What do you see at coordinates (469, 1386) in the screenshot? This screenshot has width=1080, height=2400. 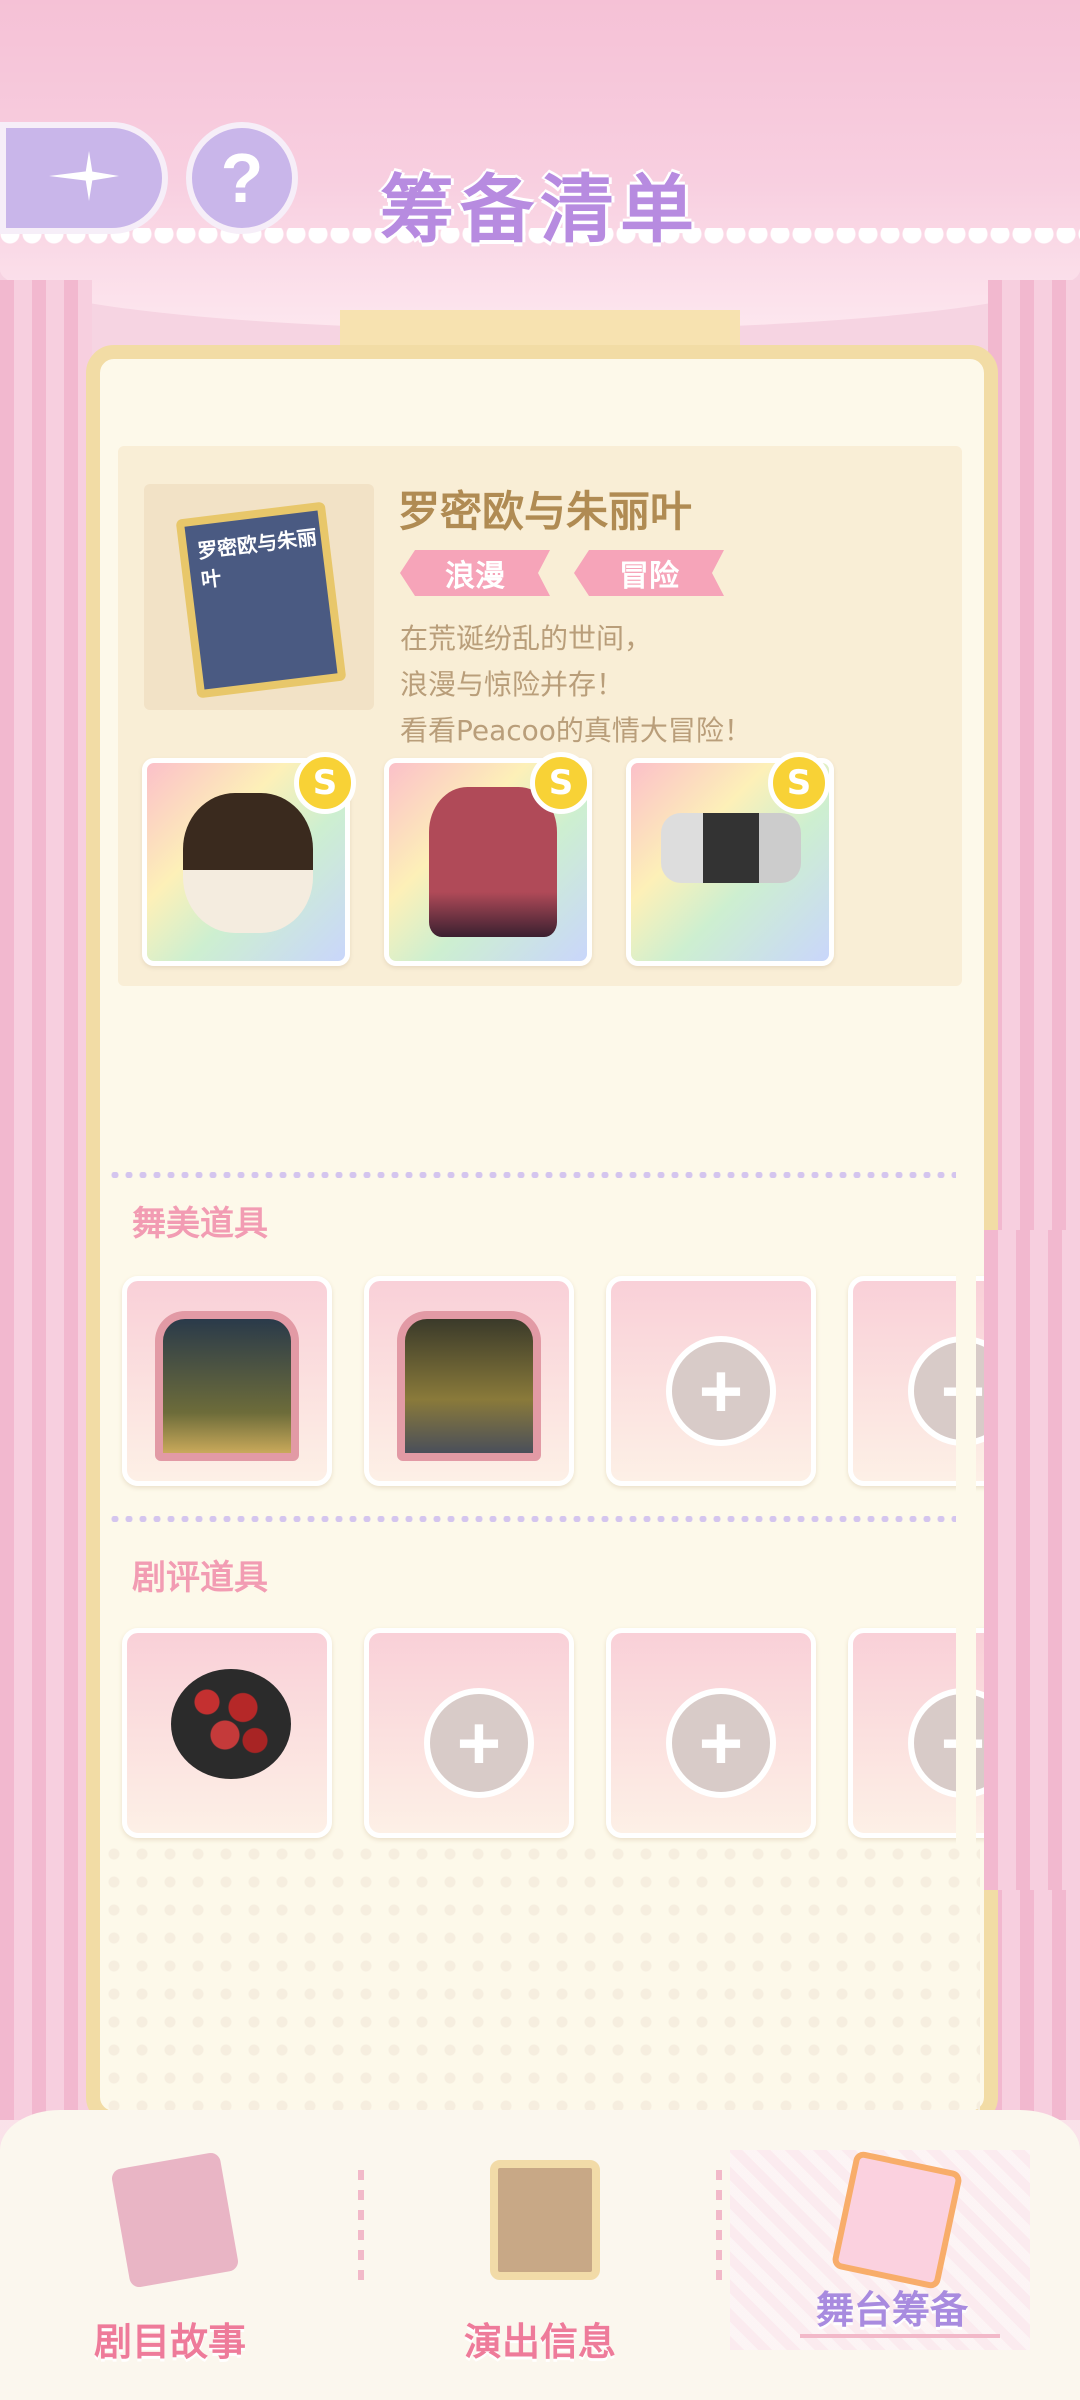 I see `night-stage-icon` at bounding box center [469, 1386].